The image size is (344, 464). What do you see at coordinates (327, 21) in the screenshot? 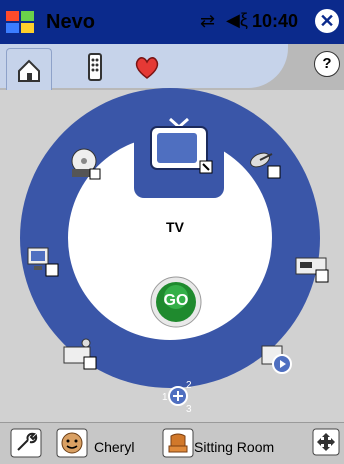
I see `close-icon: ✕` at bounding box center [327, 21].